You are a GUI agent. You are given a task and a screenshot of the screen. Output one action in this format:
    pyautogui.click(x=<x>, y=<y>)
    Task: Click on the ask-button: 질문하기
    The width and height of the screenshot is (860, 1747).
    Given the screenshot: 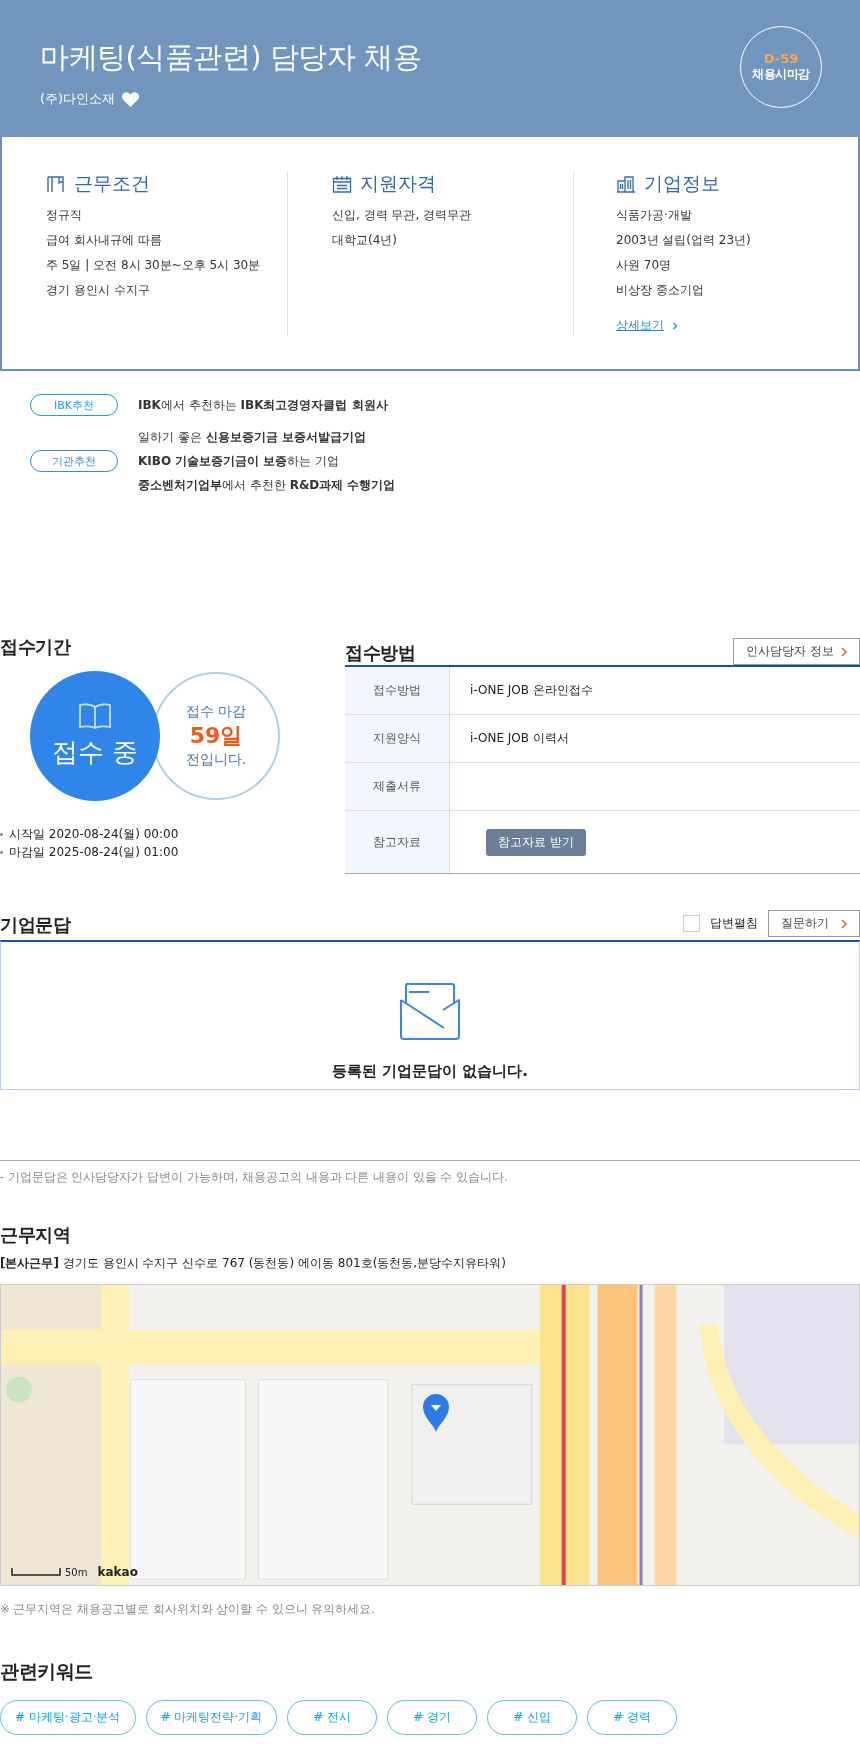 What is the action you would take?
    pyautogui.click(x=814, y=923)
    